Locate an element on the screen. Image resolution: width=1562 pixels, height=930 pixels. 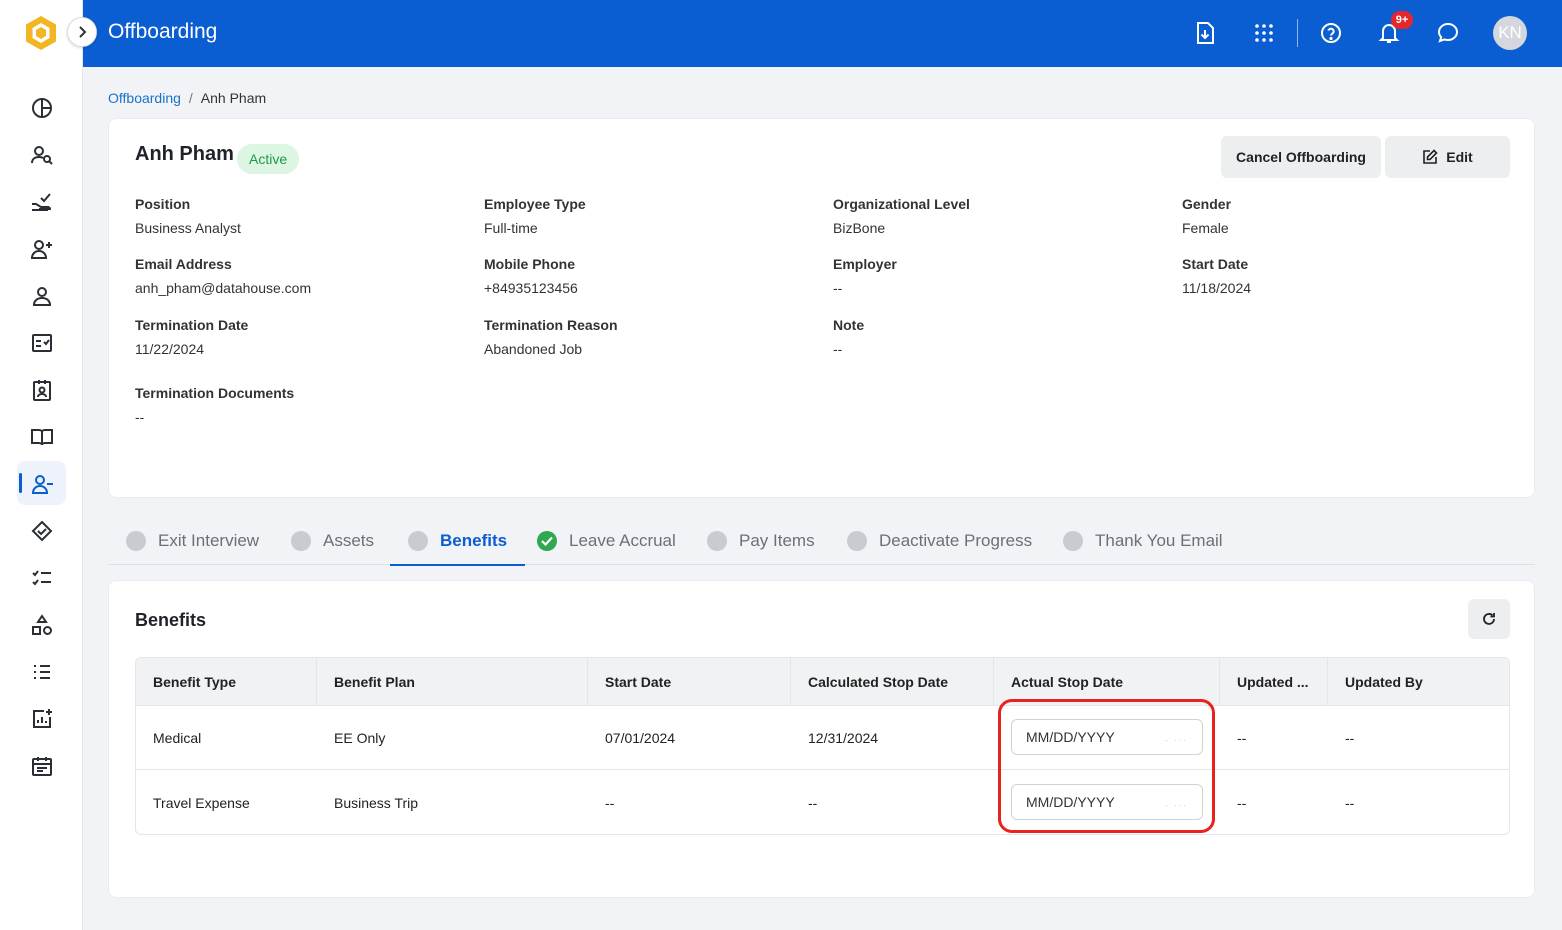
tab-assets: Assets is located at coordinates (332, 540).